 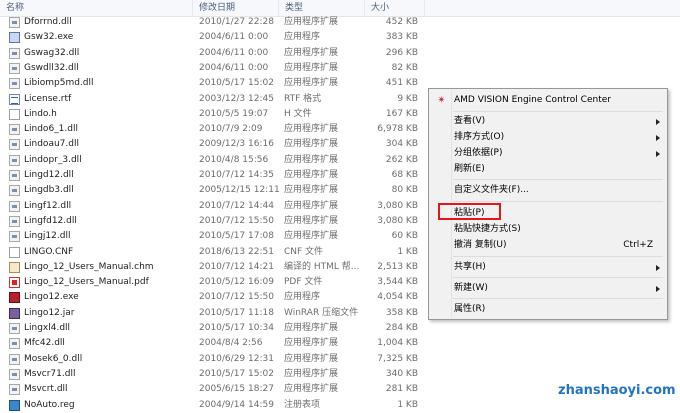 I want to click on file-size: 1,004 KB, so click(x=397, y=343).